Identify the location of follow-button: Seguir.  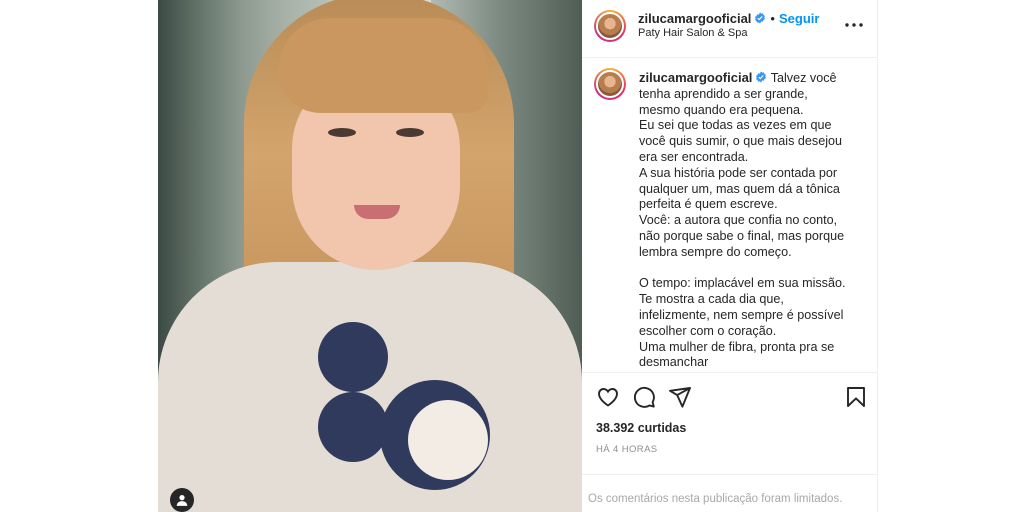
(799, 18).